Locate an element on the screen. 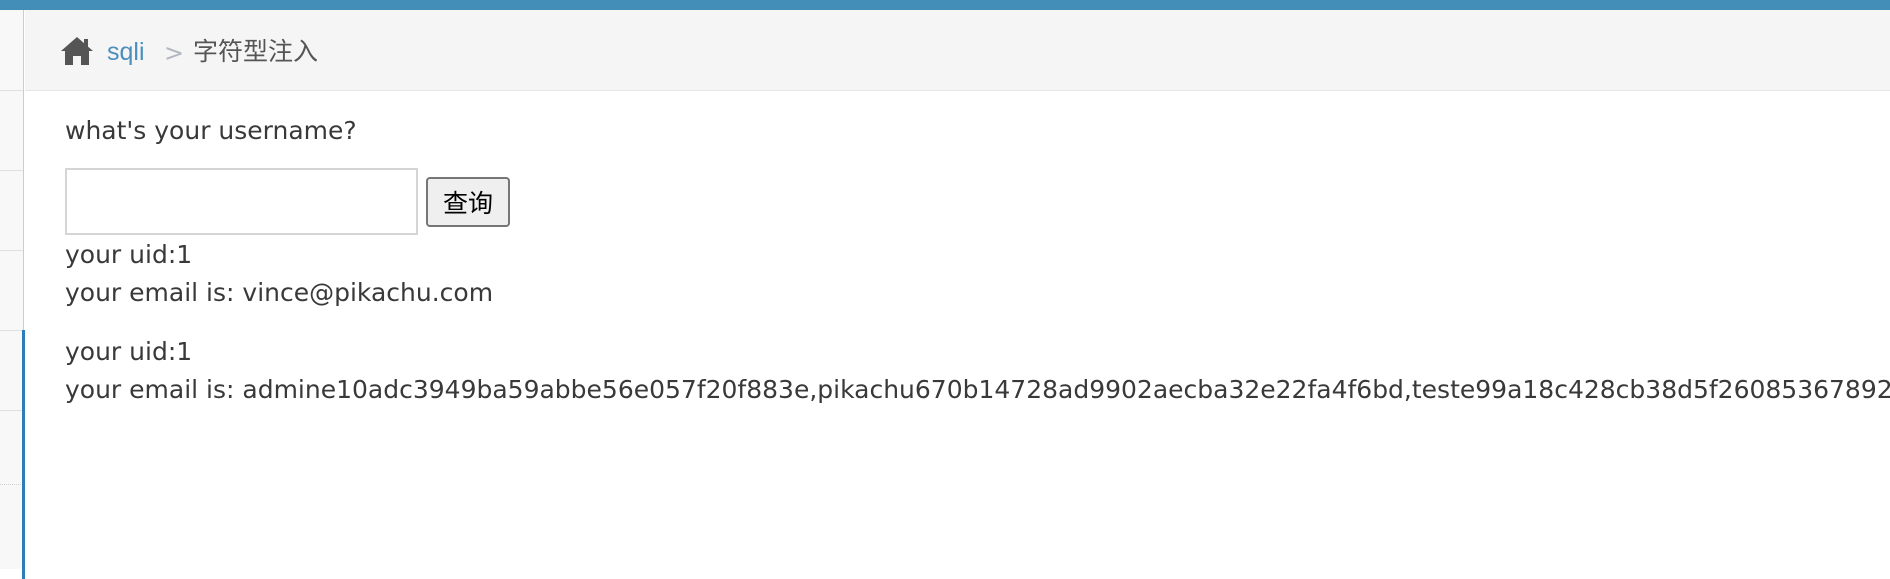 The width and height of the screenshot is (1890, 579). sidebar-active-indicator is located at coordinates (23, 454).